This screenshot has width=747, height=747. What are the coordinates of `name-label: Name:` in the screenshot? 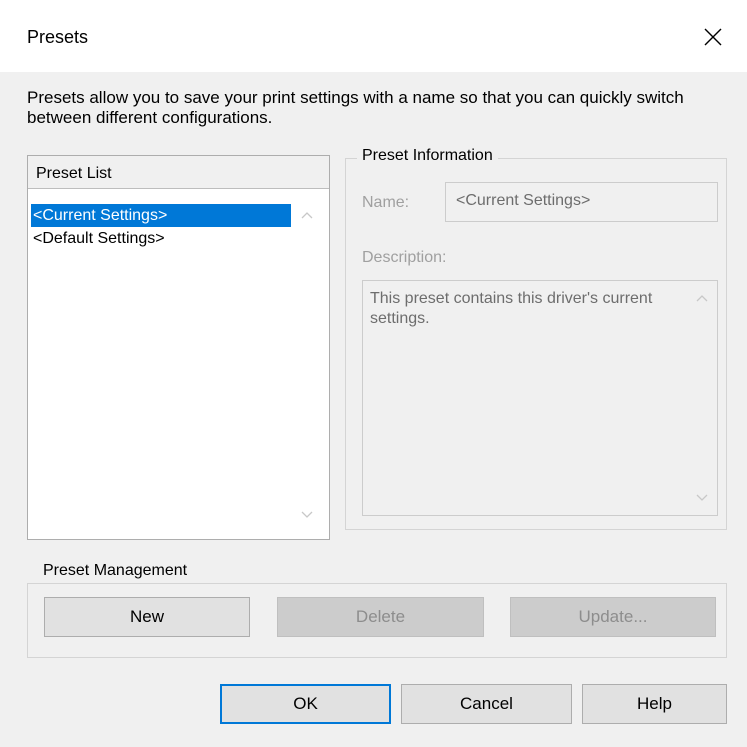 It's located at (386, 202).